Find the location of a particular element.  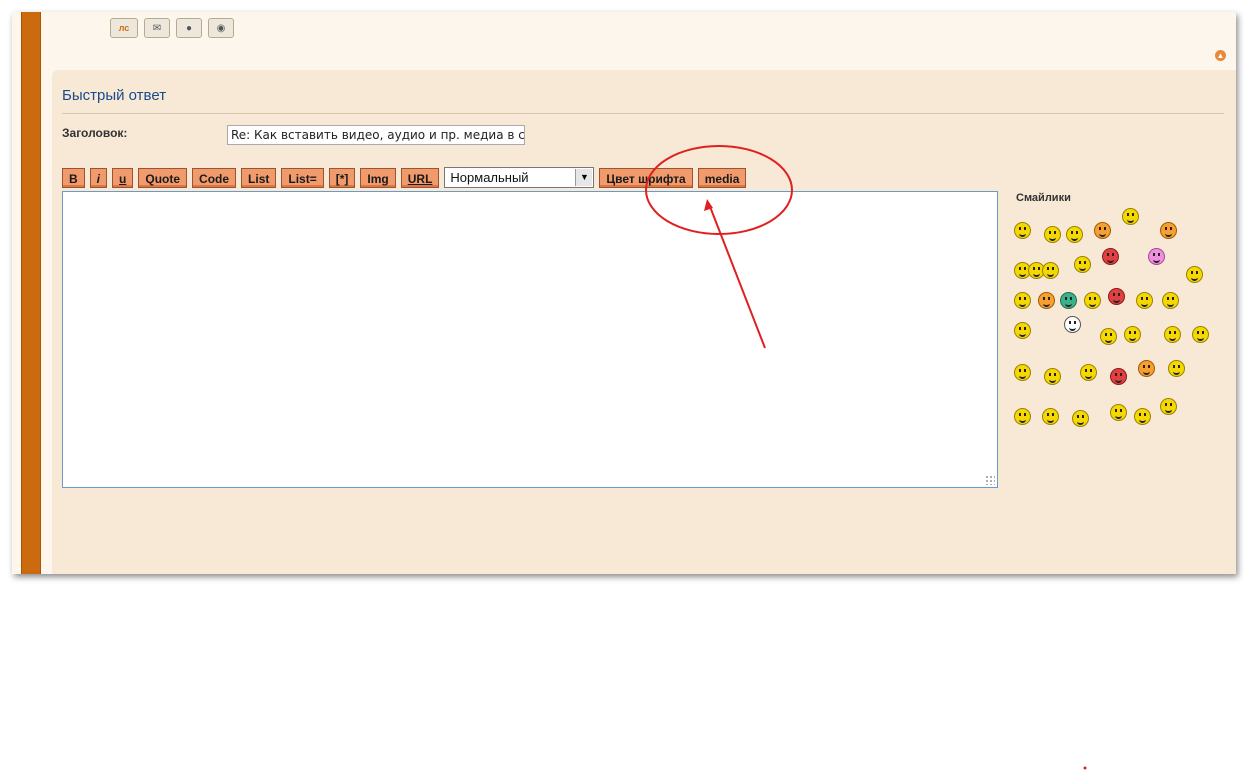

subject-label: Заголовок: is located at coordinates (95, 133).